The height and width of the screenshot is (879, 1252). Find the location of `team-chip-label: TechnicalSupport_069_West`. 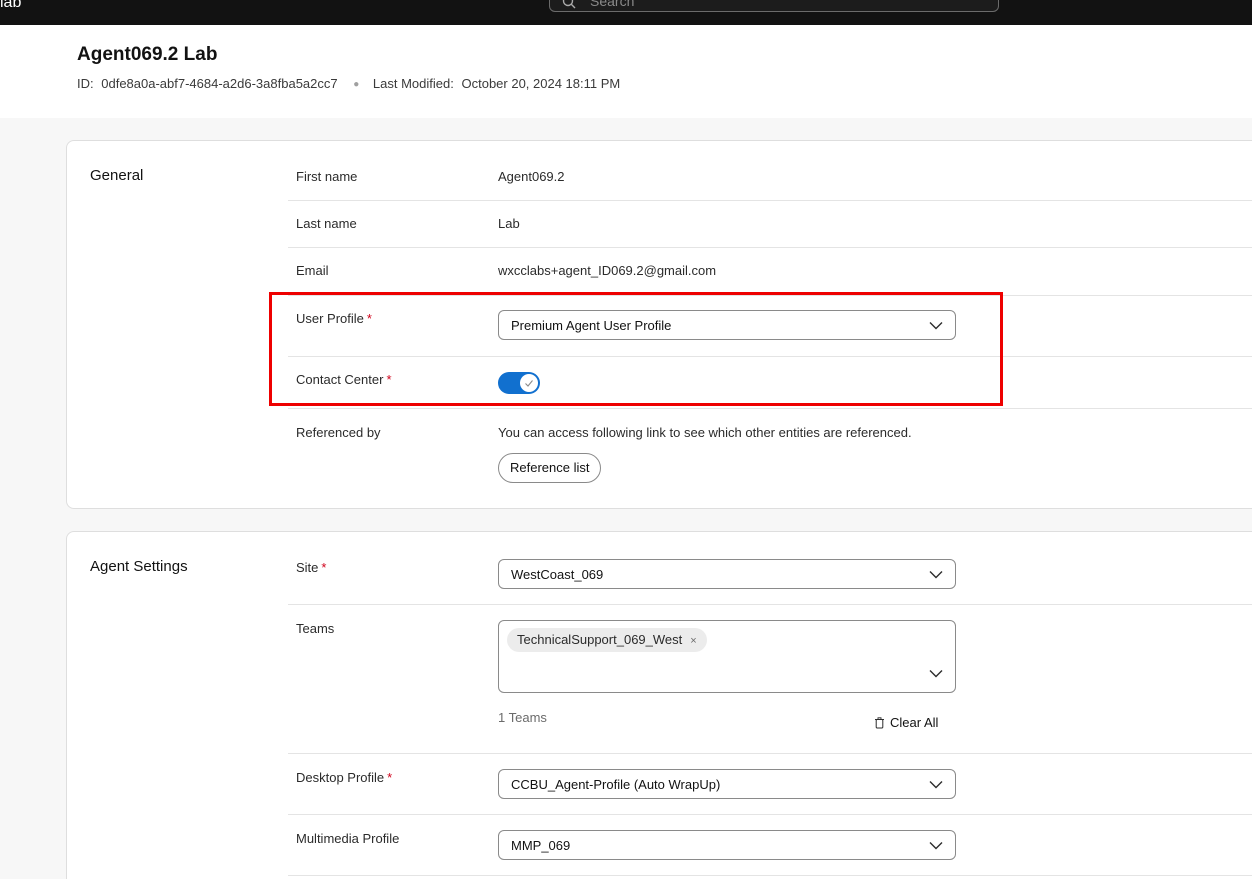

team-chip-label: TechnicalSupport_069_West is located at coordinates (600, 639).